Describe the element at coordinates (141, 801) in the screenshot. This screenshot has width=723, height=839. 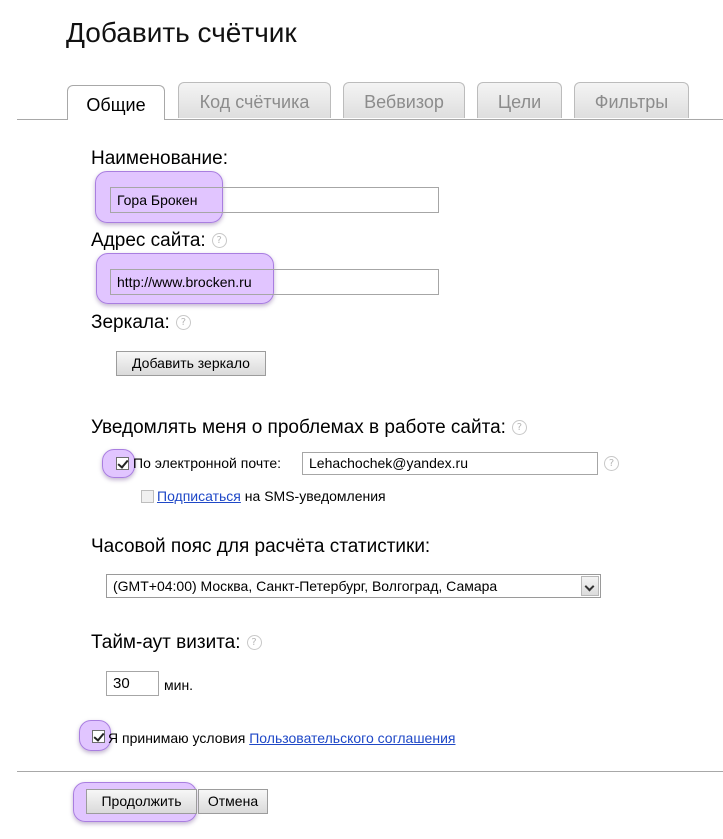
I see `continue-button: Продолжить` at that location.